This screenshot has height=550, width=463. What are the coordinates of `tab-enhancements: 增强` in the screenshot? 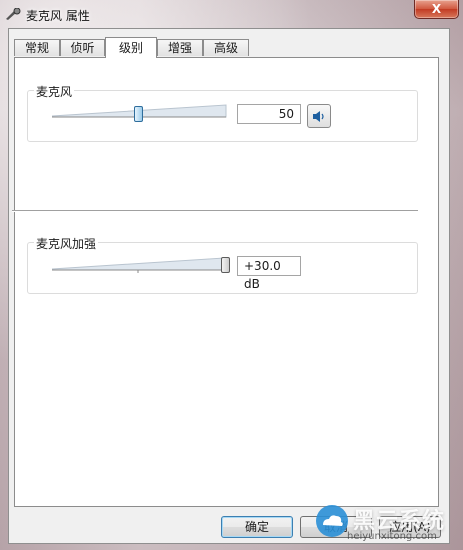 It's located at (180, 47).